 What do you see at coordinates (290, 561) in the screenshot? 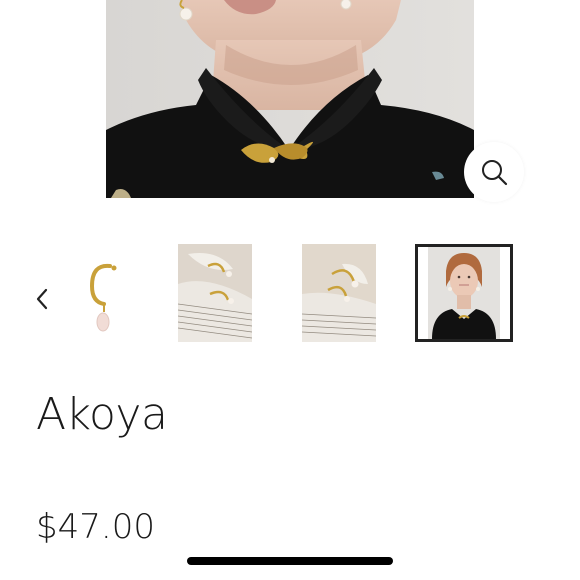
I see `home-indicator` at bounding box center [290, 561].